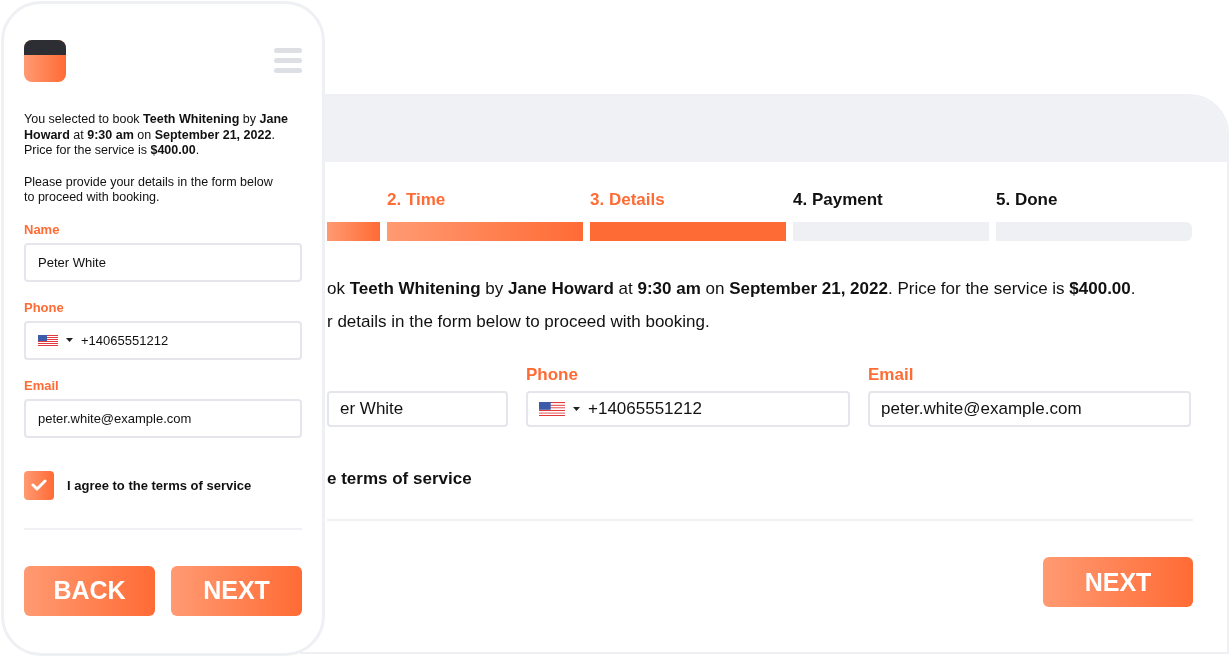 The width and height of the screenshot is (1232, 657). Describe the element at coordinates (1027, 200) in the screenshot. I see `step-label: 5. Done` at that location.